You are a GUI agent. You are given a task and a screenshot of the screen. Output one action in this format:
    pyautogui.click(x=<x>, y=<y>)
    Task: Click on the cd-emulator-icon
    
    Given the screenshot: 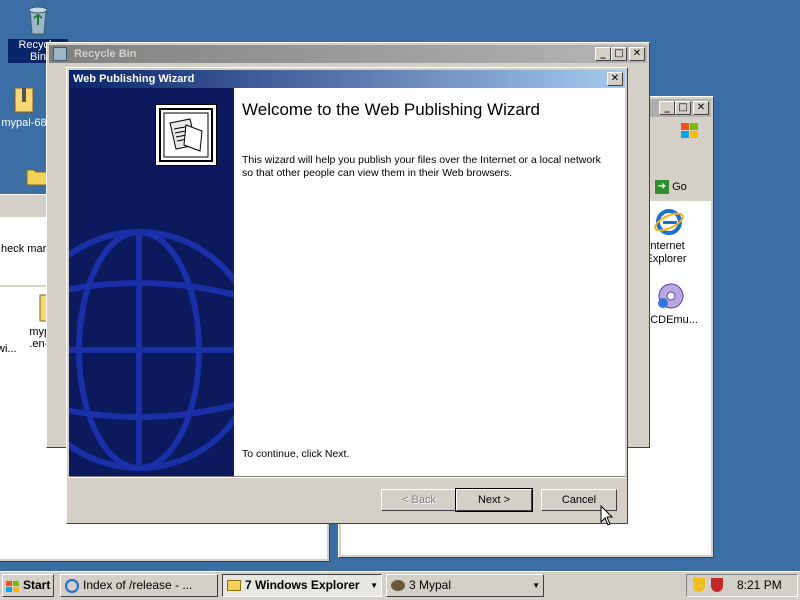 What is the action you would take?
    pyautogui.click(x=671, y=296)
    